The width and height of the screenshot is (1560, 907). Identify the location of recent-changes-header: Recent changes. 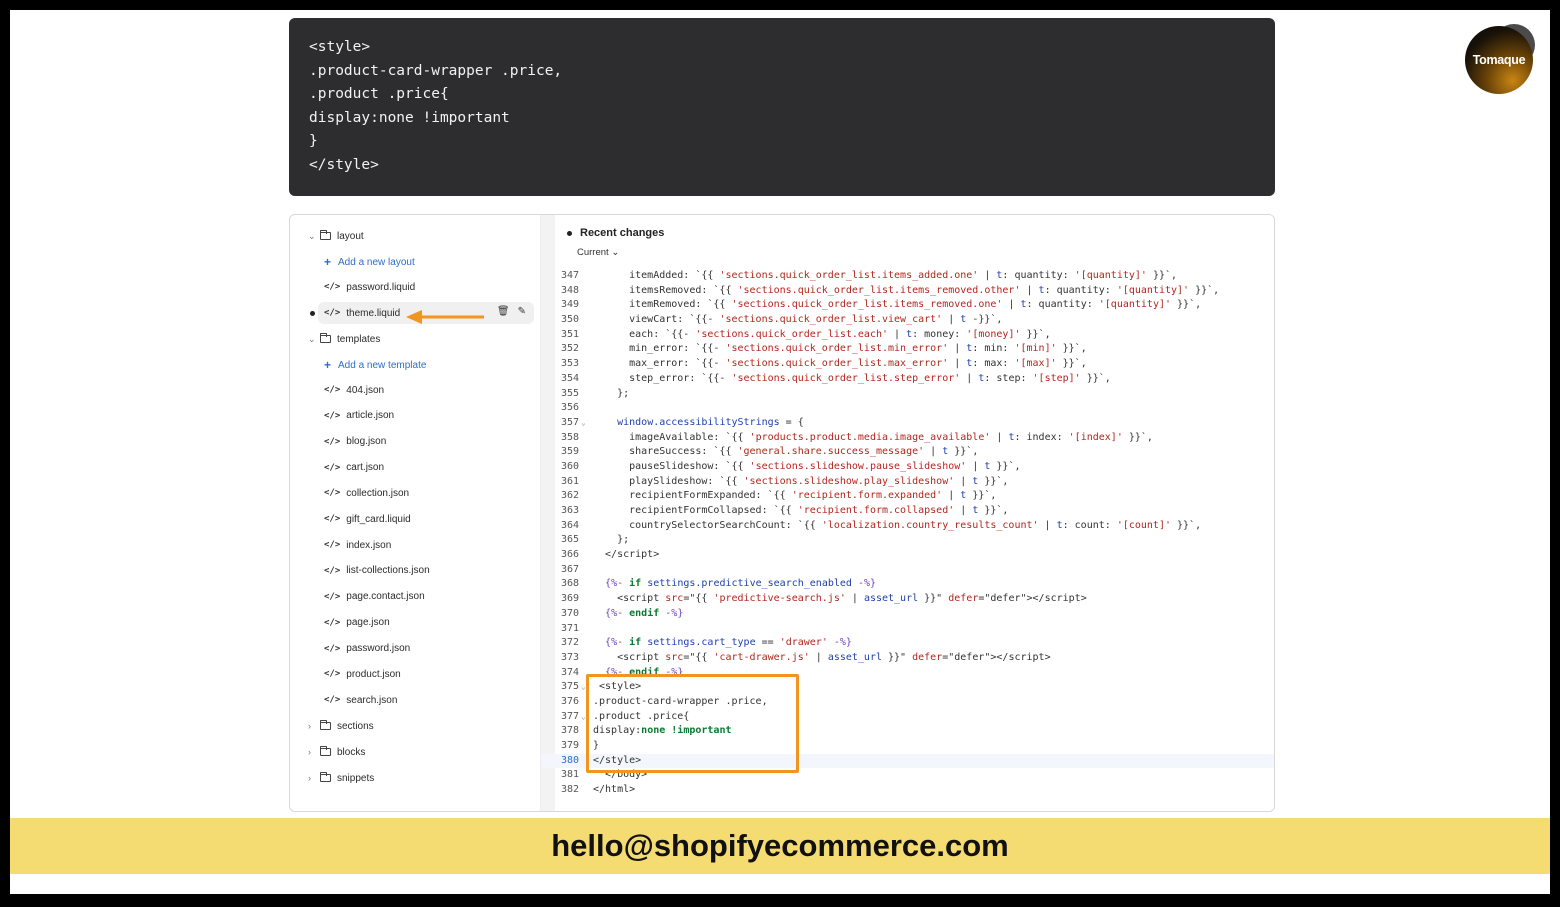
(615, 233).